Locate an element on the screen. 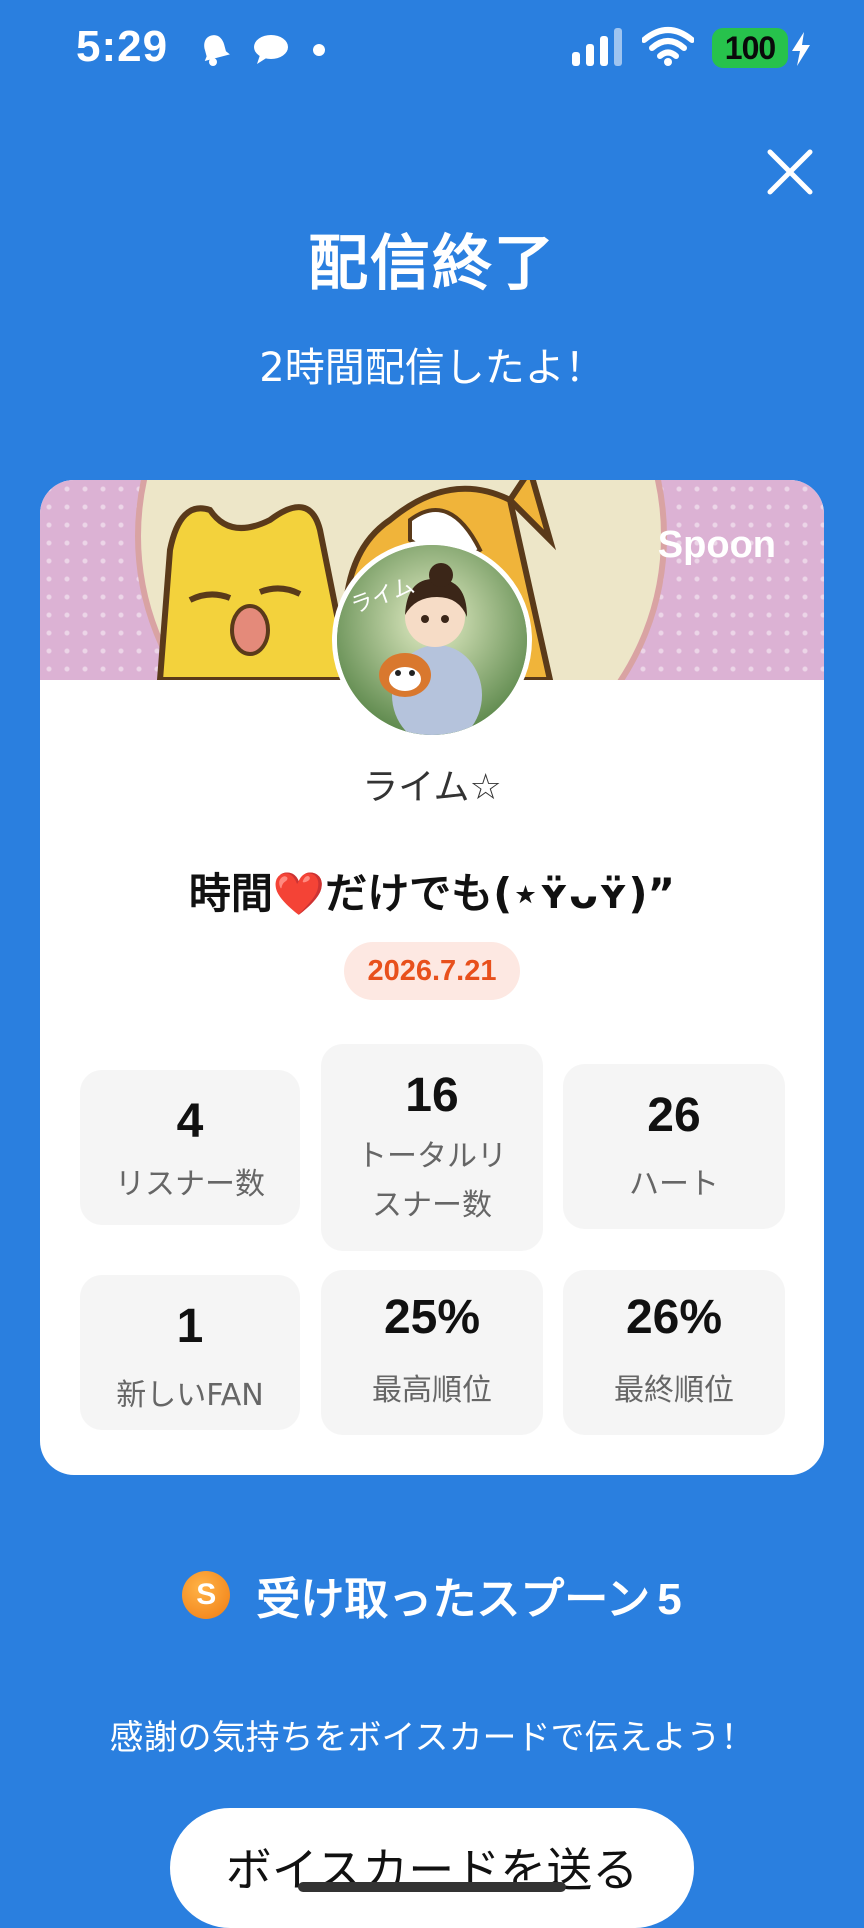 The width and height of the screenshot is (864, 1928). stat-label-line1: トータルリ is located at coordinates (432, 1156).